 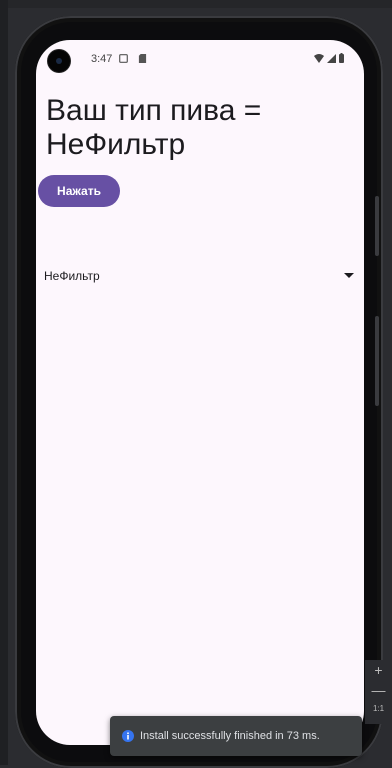 I want to click on sd-card-icon, so click(x=142, y=58).